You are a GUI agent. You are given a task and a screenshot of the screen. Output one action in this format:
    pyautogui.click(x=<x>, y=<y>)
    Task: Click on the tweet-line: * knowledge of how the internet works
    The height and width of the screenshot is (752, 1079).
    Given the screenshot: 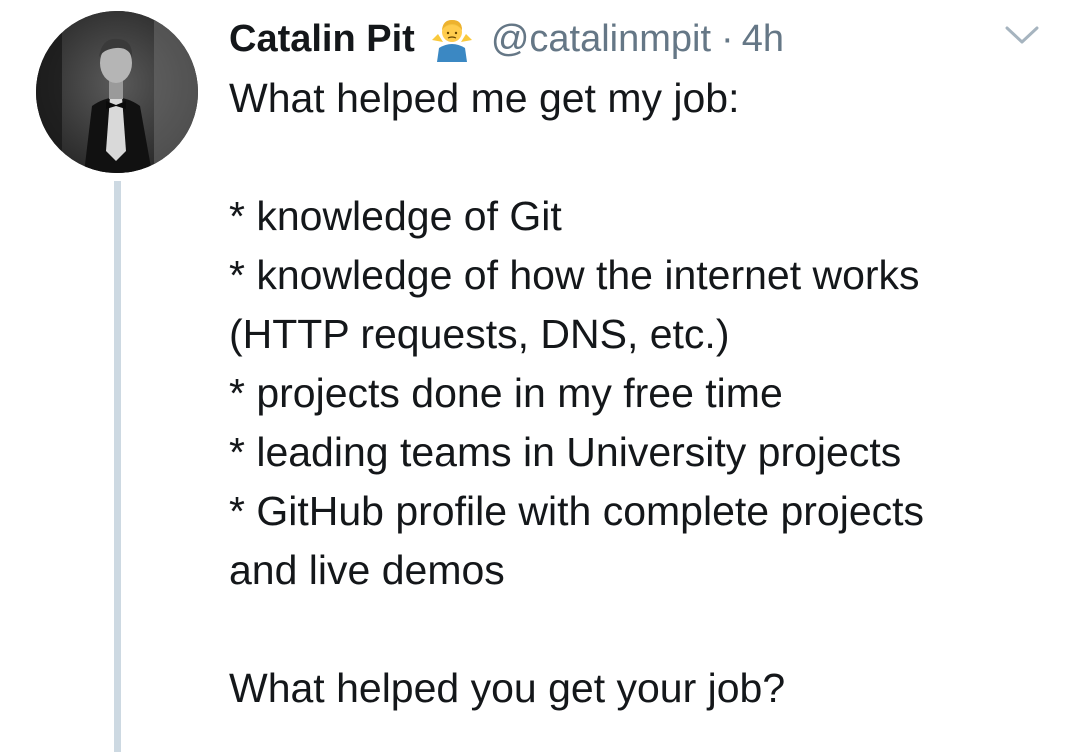 What is the action you would take?
    pyautogui.click(x=574, y=275)
    